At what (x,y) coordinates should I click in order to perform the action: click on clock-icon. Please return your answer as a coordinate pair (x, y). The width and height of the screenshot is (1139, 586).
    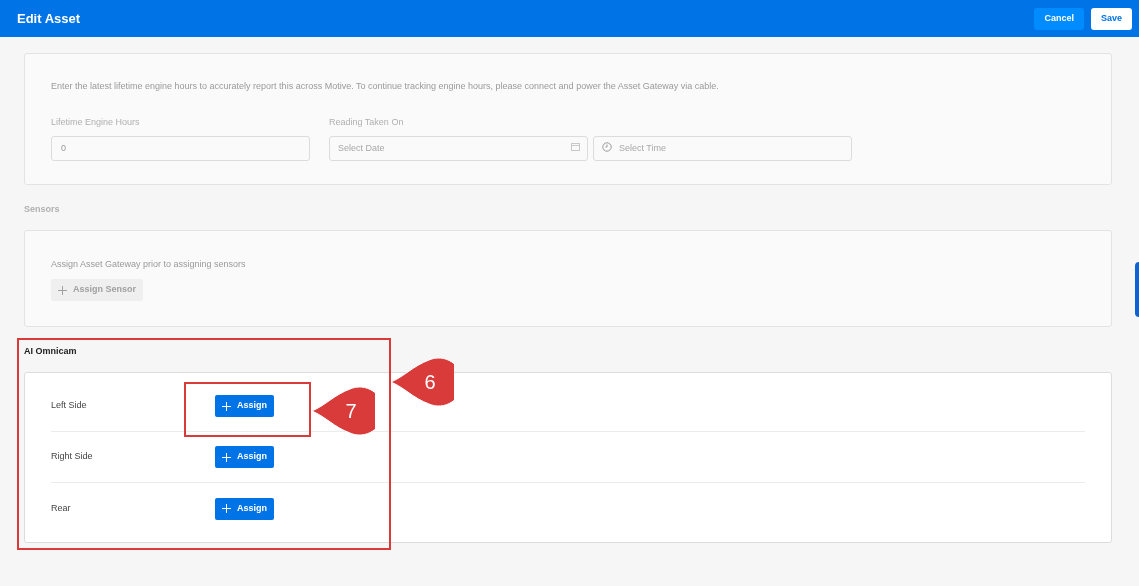
    Looking at the image, I should click on (607, 146).